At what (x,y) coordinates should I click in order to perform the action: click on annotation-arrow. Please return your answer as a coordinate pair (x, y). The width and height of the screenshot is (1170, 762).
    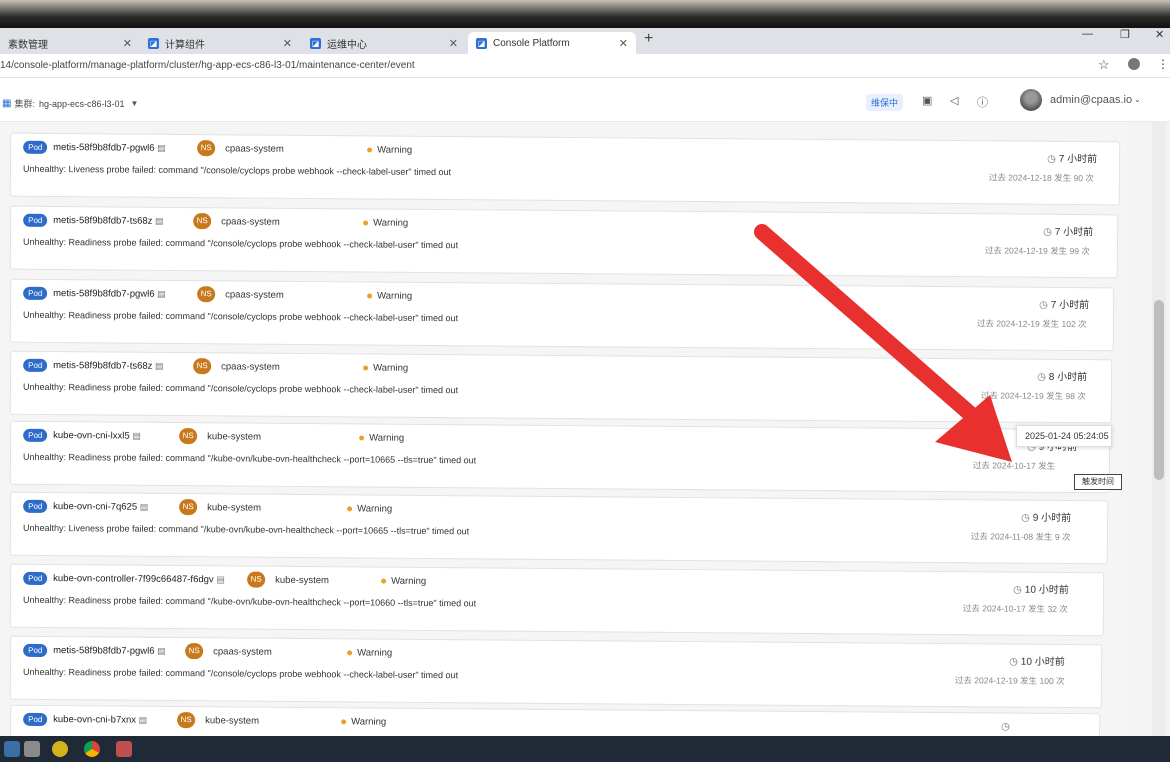
    Looking at the image, I should click on (883, 343).